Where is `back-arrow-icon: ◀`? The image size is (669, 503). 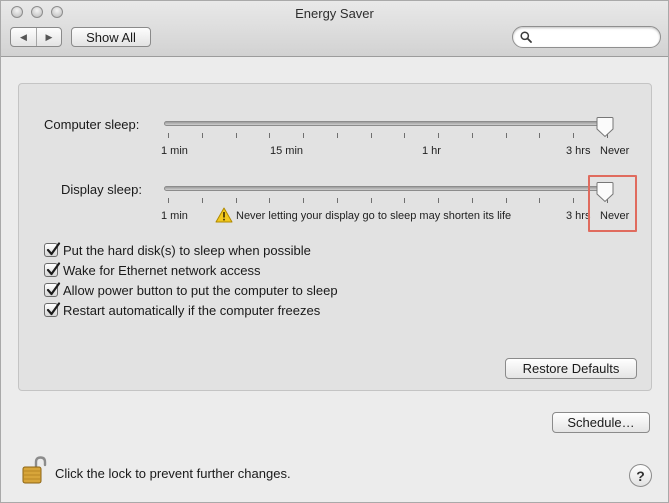
back-arrow-icon: ◀ is located at coordinates (23, 36).